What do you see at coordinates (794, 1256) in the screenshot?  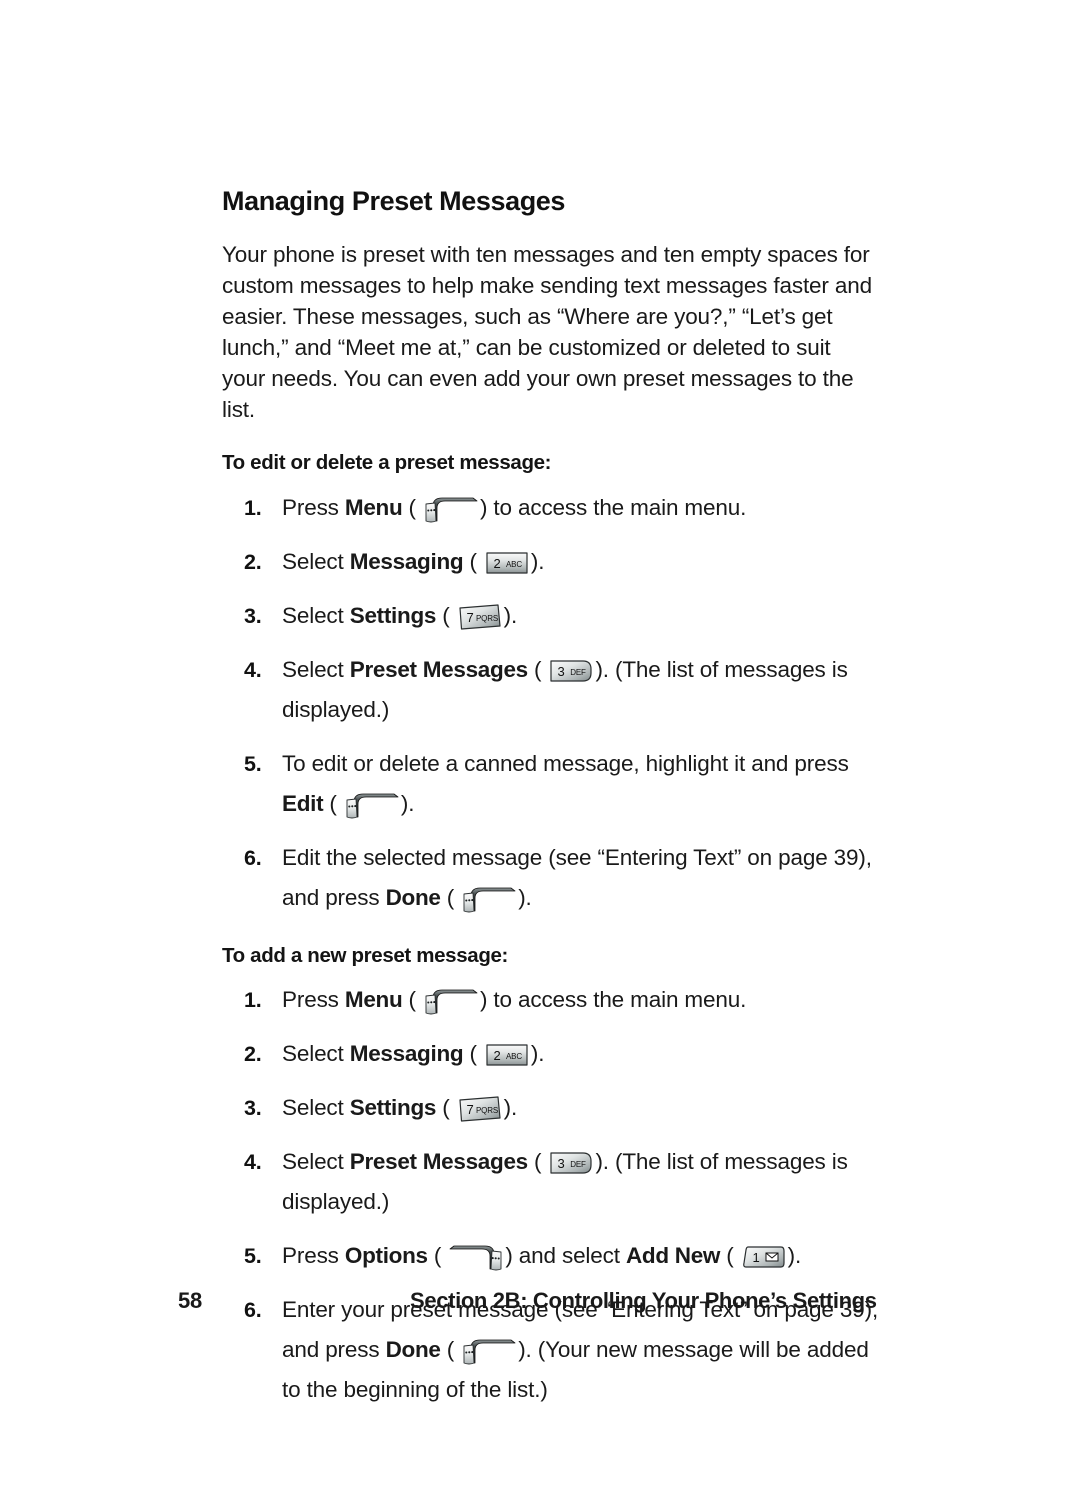 I see `step-text-post-2: ).` at bounding box center [794, 1256].